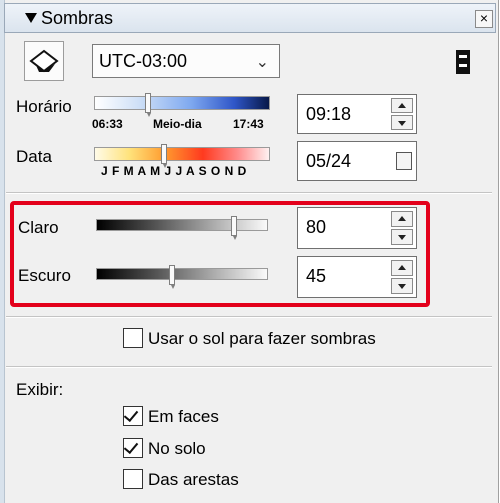 The image size is (500, 503). Describe the element at coordinates (316, 227) in the screenshot. I see `light-value: 80` at that location.